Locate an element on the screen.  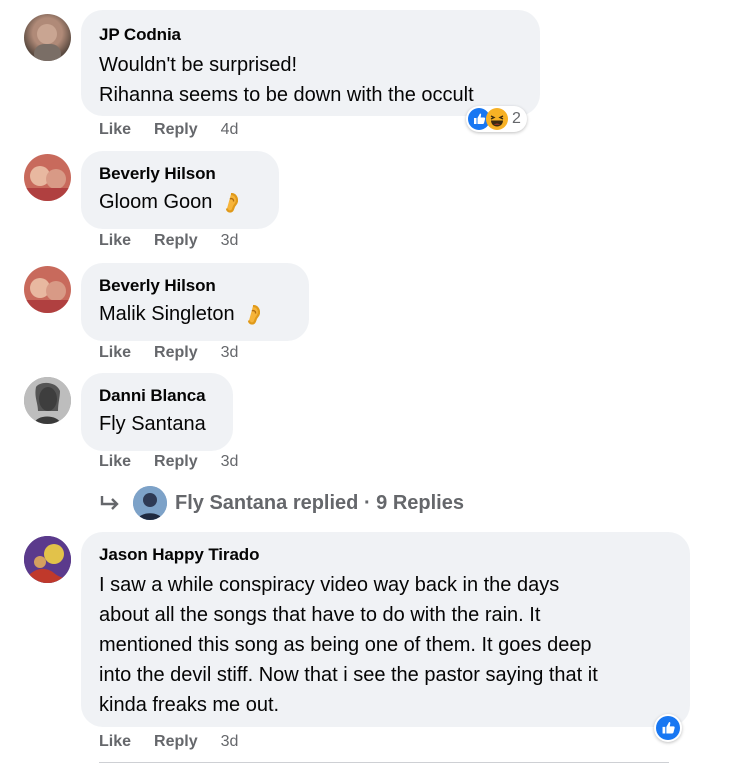
comment-text-value: Malik Singleton is located at coordinates (167, 314).